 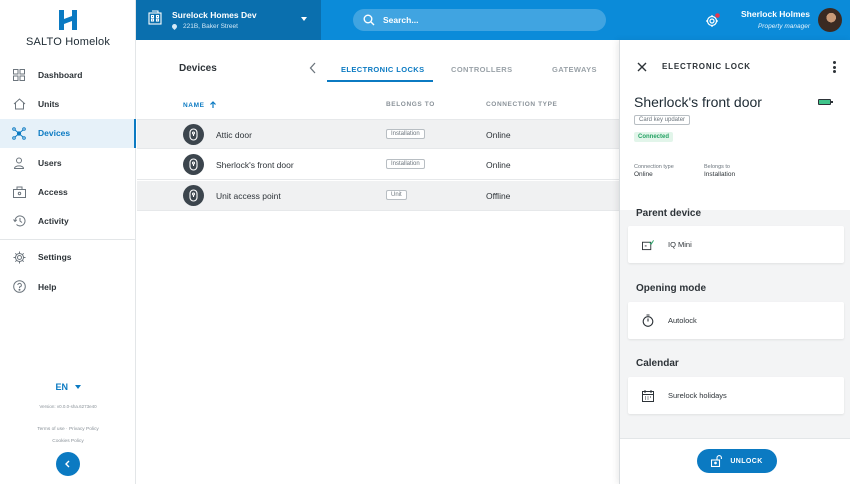 I want to click on brand-name: SALTO Homelok, so click(x=68, y=42).